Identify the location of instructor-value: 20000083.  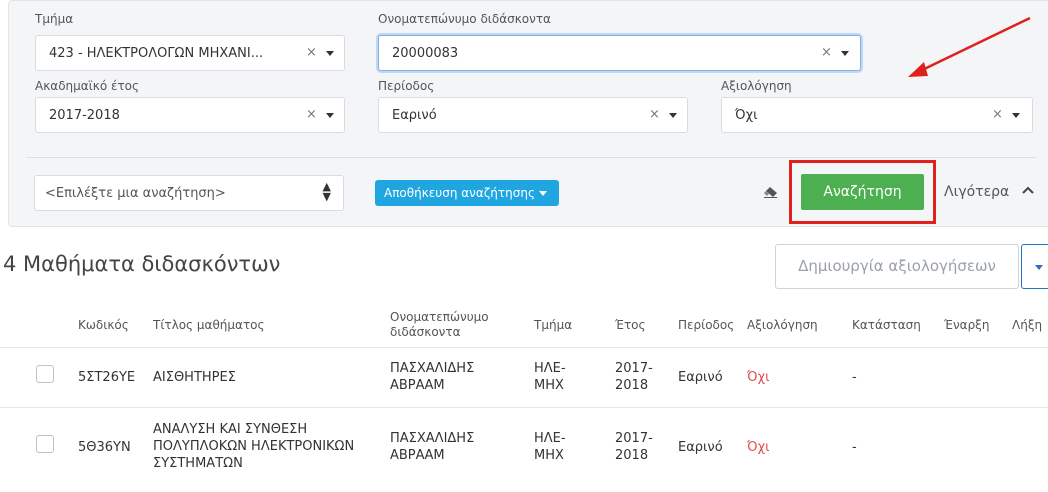
(425, 53).